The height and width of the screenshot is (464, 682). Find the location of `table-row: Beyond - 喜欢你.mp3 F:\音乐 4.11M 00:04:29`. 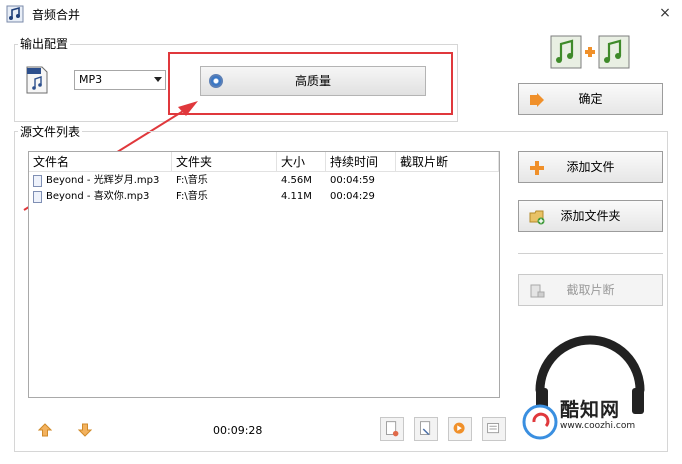

table-row: Beyond - 喜欢你.mp3 F:\音乐 4.11M 00:04:29 is located at coordinates (264, 197).